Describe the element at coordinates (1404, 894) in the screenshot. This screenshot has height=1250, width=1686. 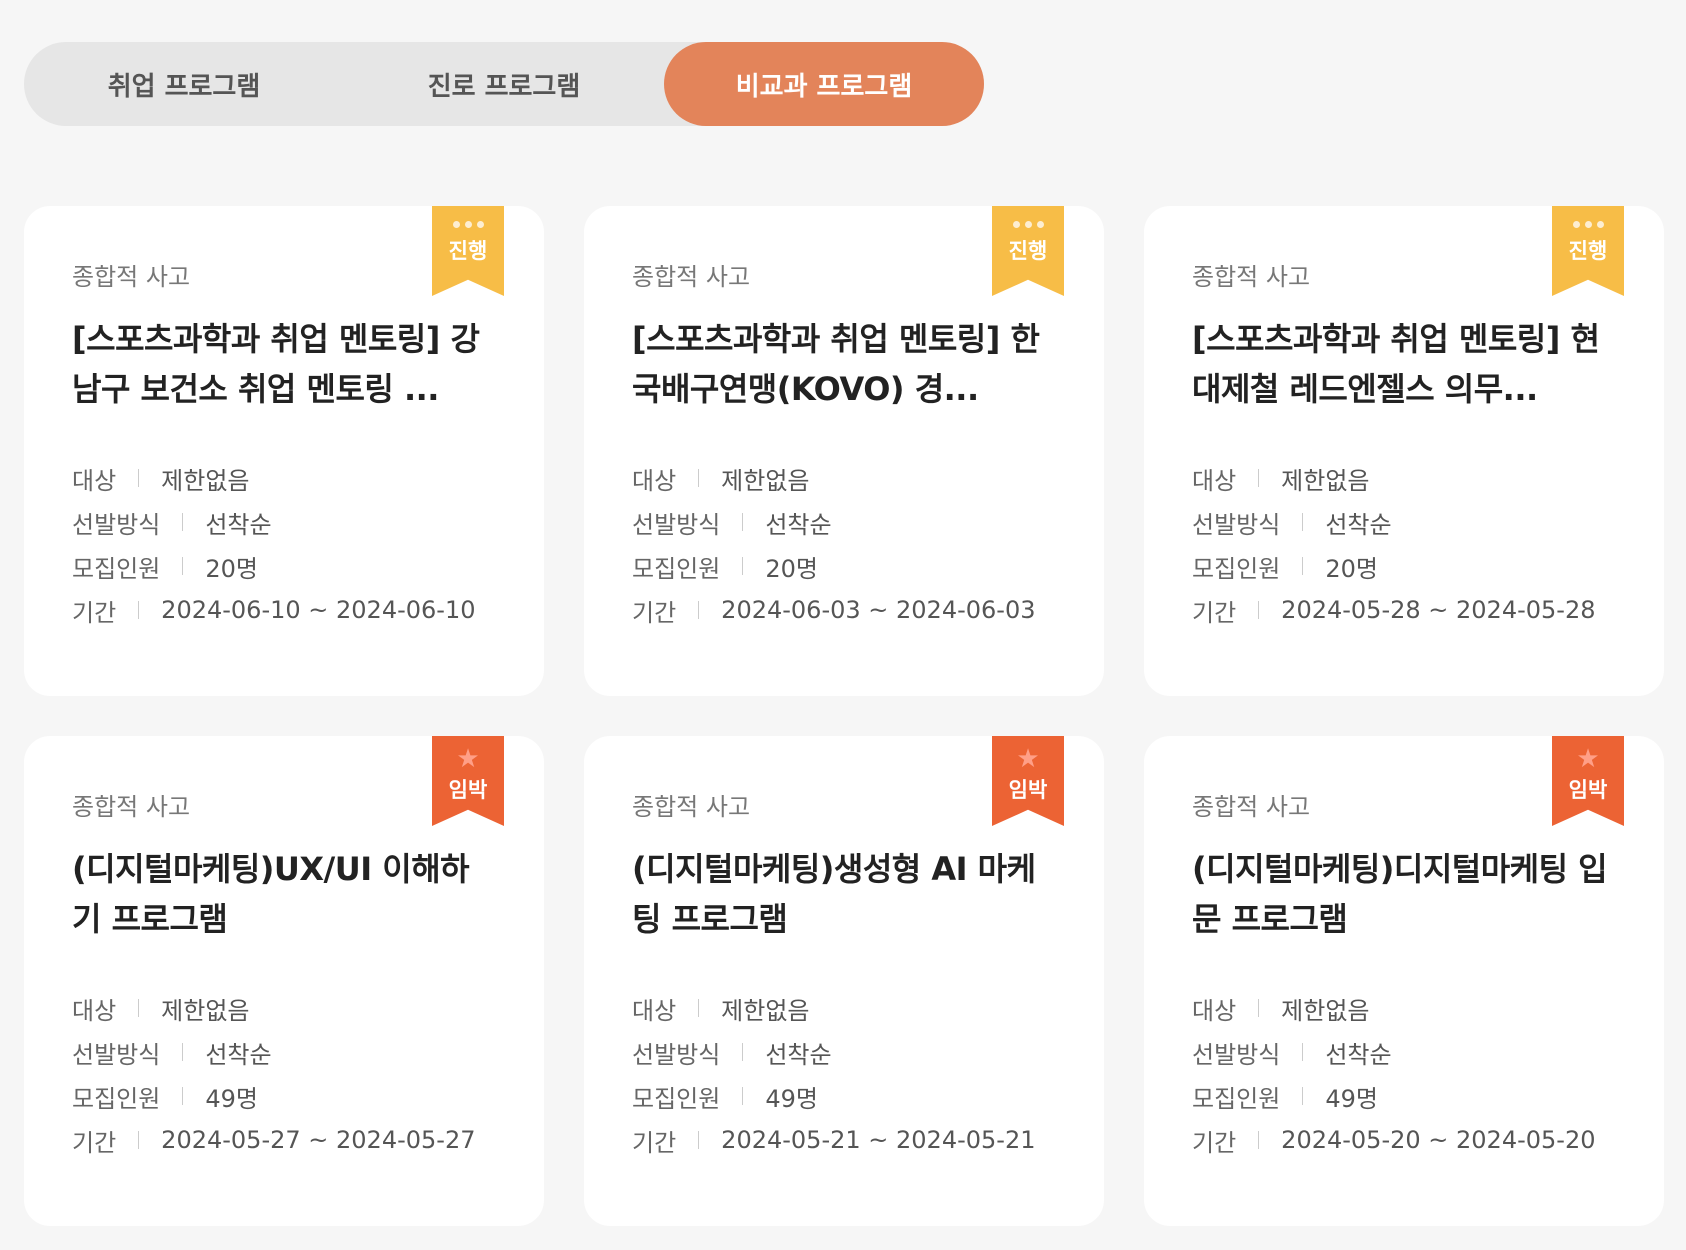
I see `program-title: (디지털마케팅)디지털마케팅 입문 프로그램` at that location.